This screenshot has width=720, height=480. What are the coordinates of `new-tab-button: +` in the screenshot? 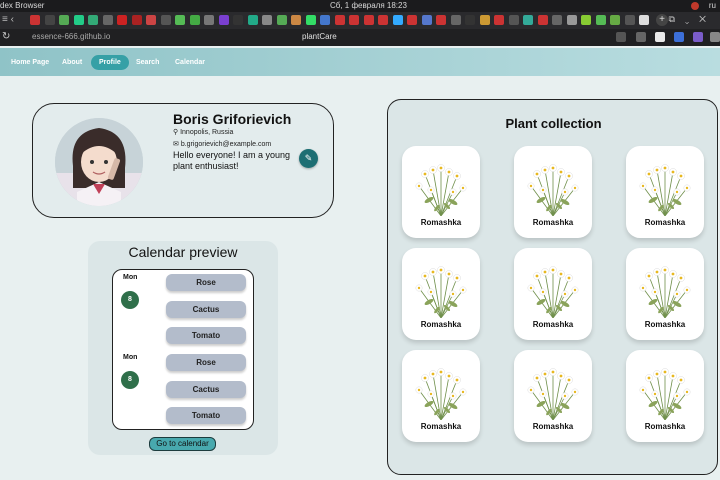 It's located at (662, 20).